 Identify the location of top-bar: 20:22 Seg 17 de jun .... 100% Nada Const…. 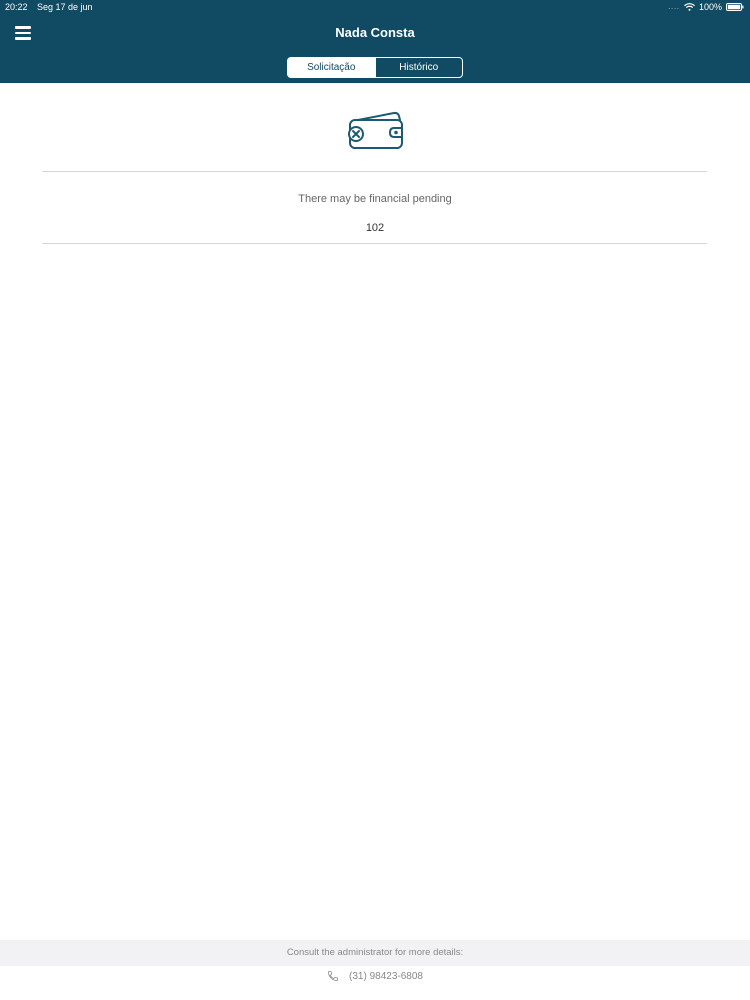
(375, 41).